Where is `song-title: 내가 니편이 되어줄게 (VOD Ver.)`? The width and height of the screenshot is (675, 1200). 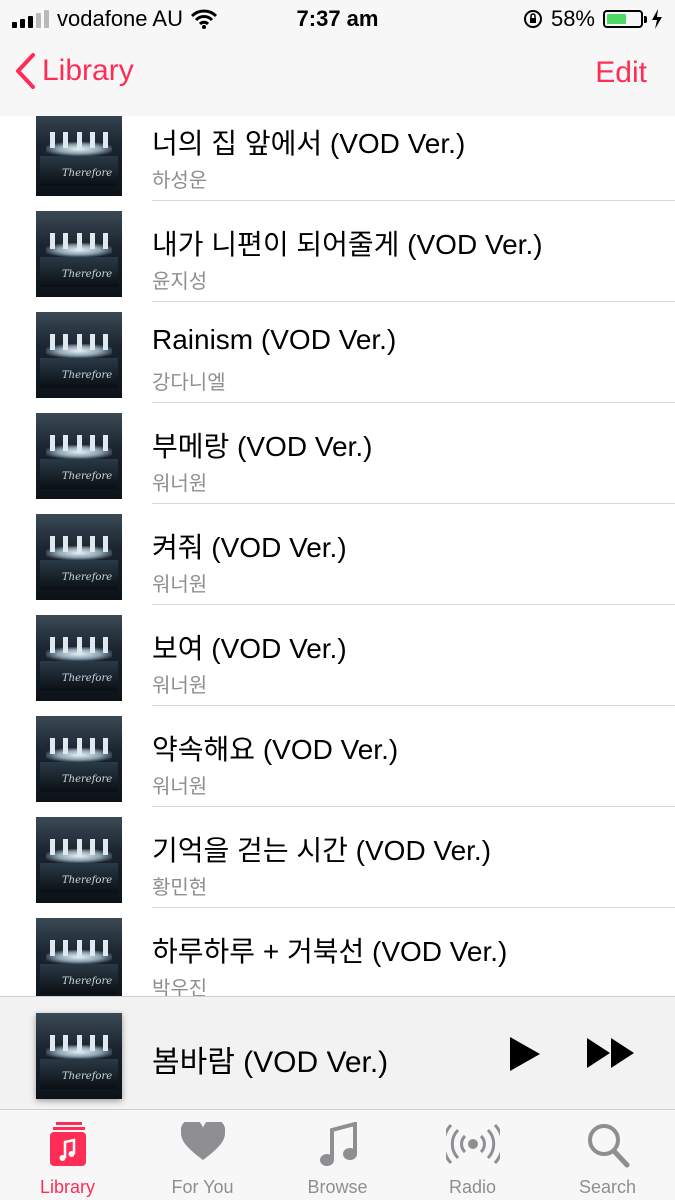 song-title: 내가 니편이 되어줄게 (VOD Ver.) is located at coordinates (347, 244).